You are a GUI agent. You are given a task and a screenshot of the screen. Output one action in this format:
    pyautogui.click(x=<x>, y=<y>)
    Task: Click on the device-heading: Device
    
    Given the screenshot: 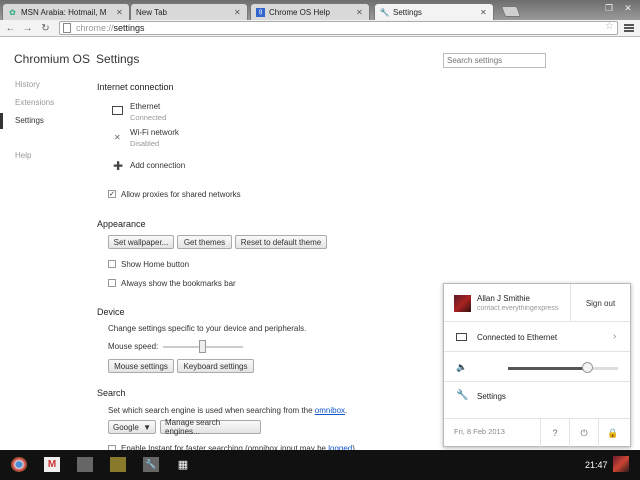 What is the action you would take?
    pyautogui.click(x=111, y=312)
    